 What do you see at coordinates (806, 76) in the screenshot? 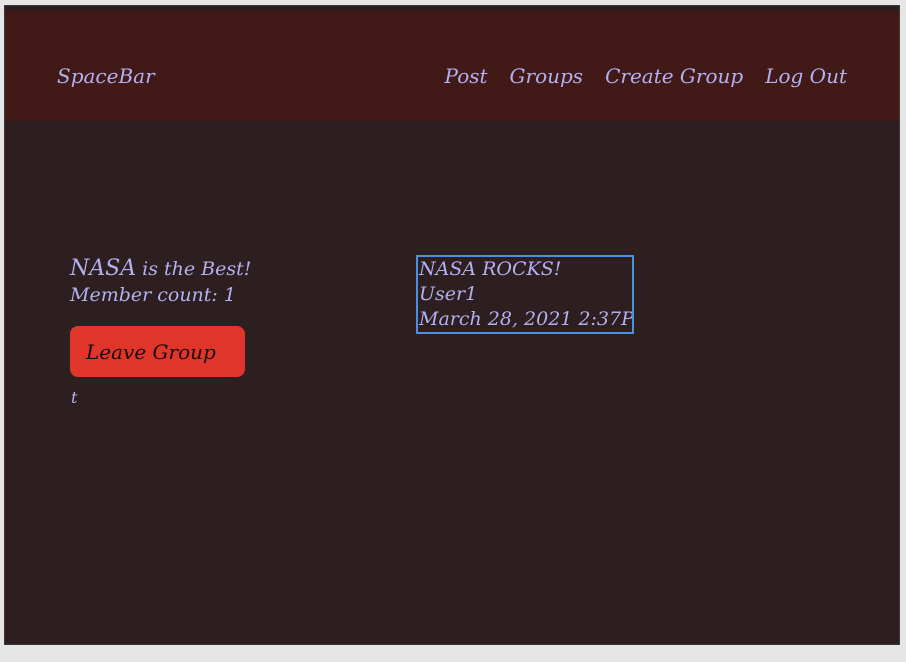
I see `nav-logout-link: Log Out` at bounding box center [806, 76].